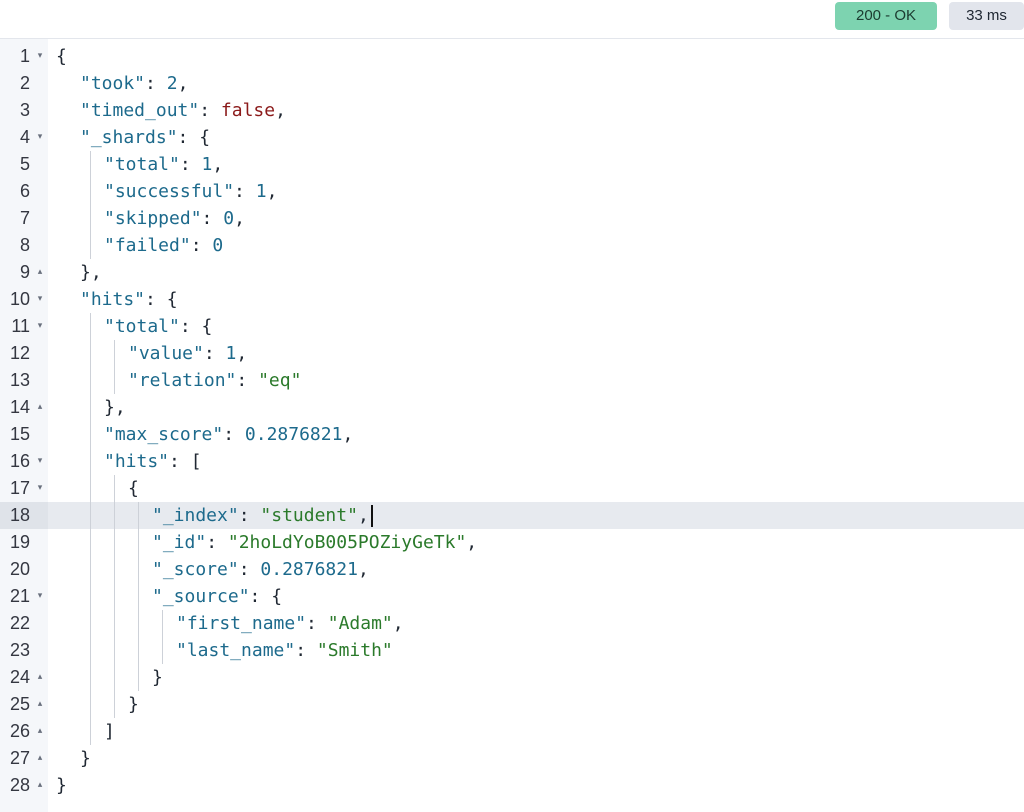 The height and width of the screenshot is (812, 1024). I want to click on code-line-content: "value": 1,, so click(536, 353).